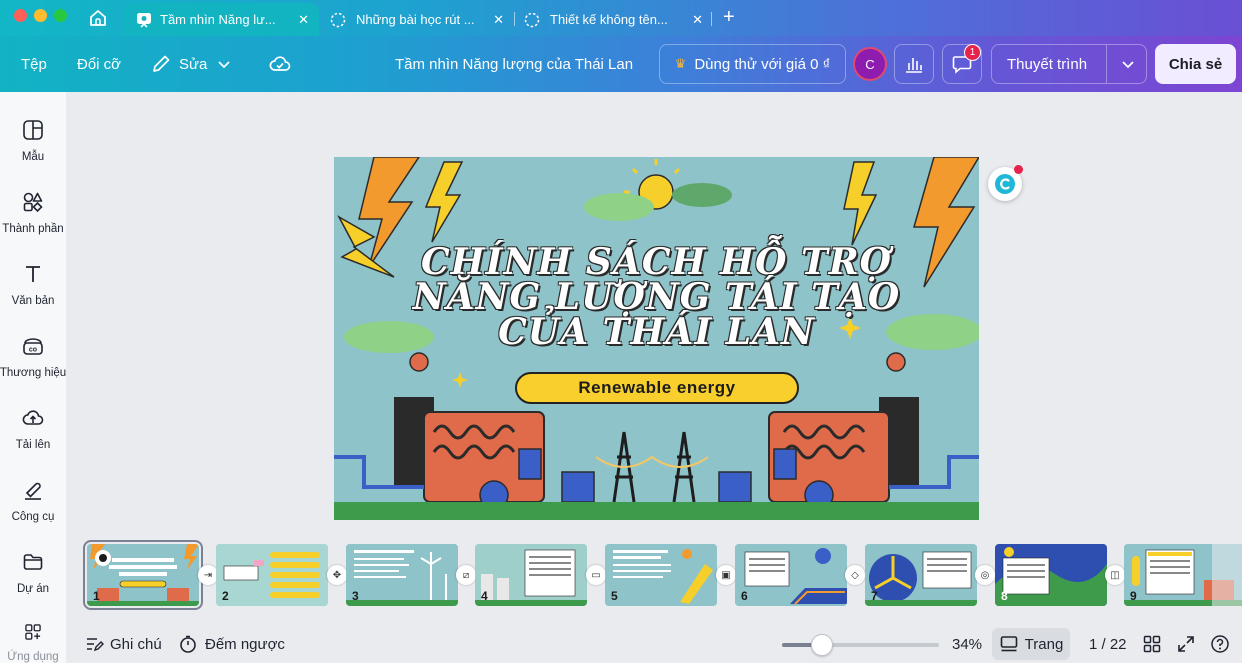  I want to click on zoom-level: 34%, so click(967, 644).